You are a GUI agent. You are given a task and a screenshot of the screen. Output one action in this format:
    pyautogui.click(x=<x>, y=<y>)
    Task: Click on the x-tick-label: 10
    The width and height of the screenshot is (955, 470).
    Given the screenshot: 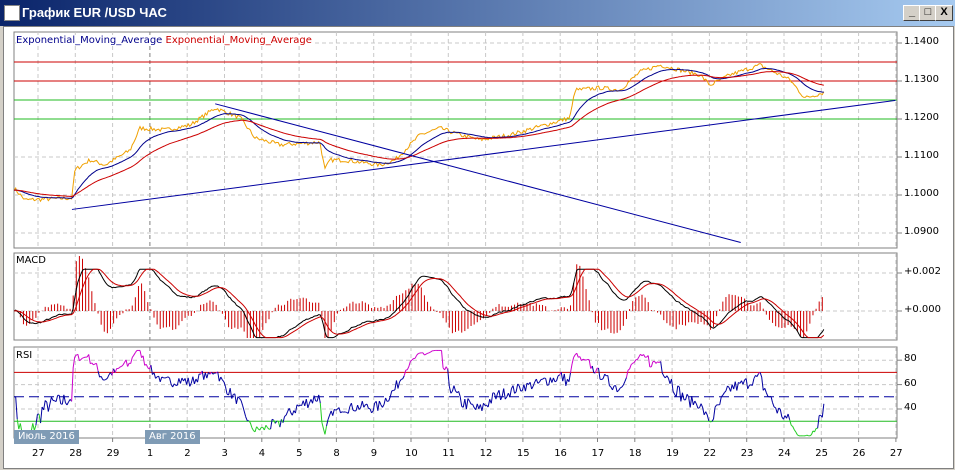 What is the action you would take?
    pyautogui.click(x=411, y=453)
    